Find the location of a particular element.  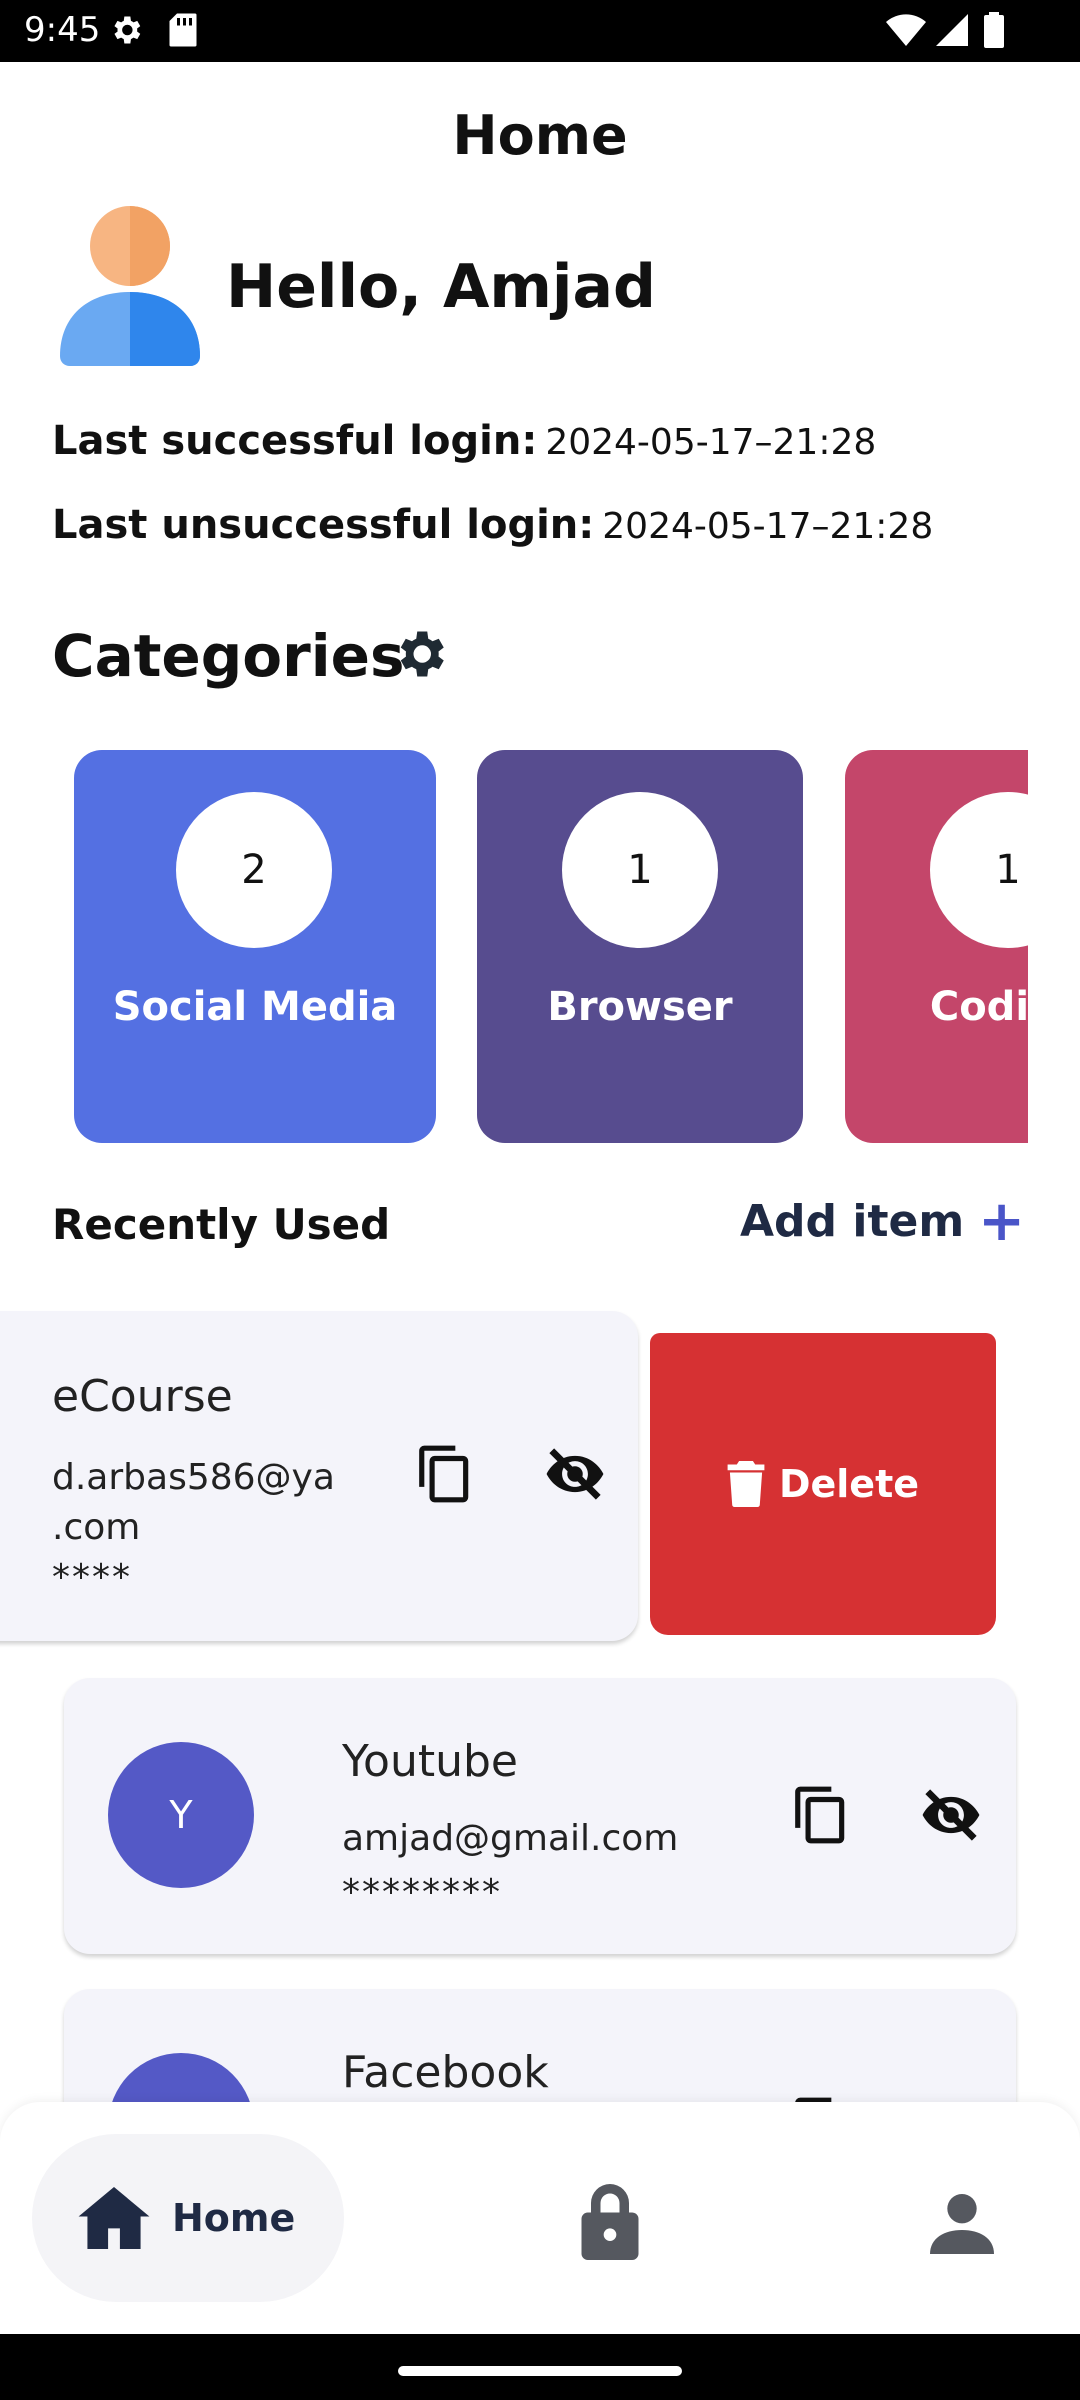

category-label: Social Media is located at coordinates (255, 1007).